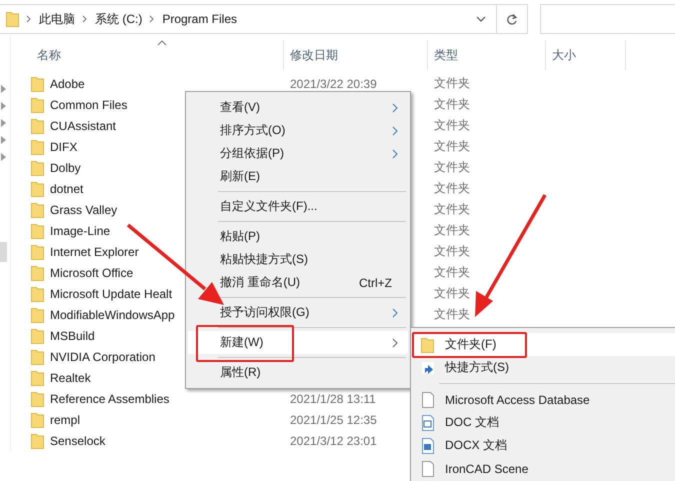  I want to click on column-header: 大小, so click(586, 55).